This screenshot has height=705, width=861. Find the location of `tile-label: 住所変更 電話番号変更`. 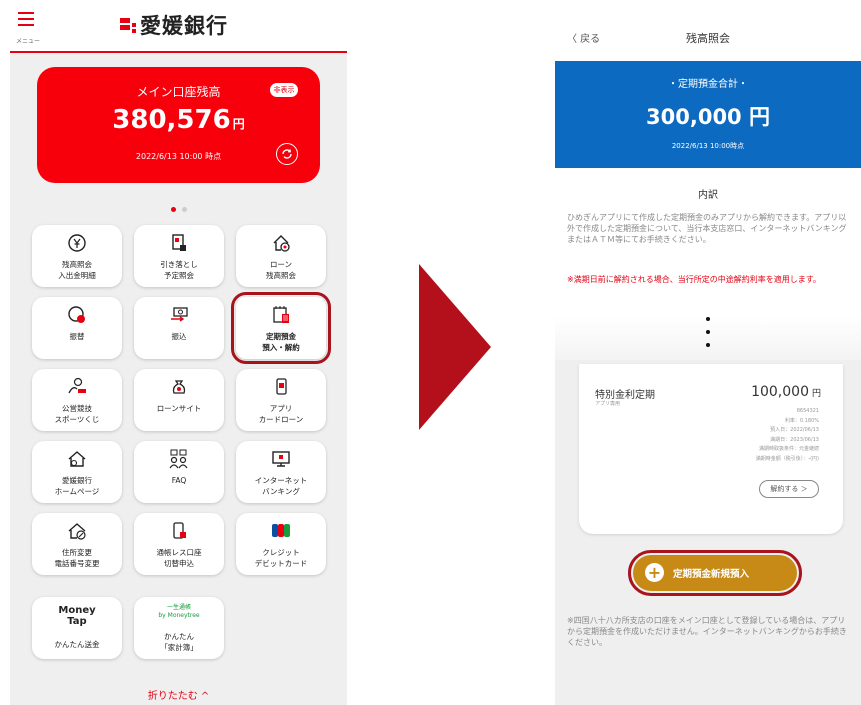

tile-label: 住所変更 電話番号変更 is located at coordinates (77, 558).